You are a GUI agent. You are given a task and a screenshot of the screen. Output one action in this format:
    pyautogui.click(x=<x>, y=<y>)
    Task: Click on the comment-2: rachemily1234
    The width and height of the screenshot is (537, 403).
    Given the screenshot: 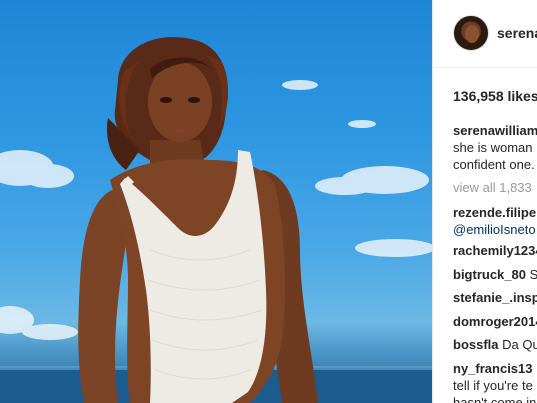 What is the action you would take?
    pyautogui.click(x=495, y=250)
    